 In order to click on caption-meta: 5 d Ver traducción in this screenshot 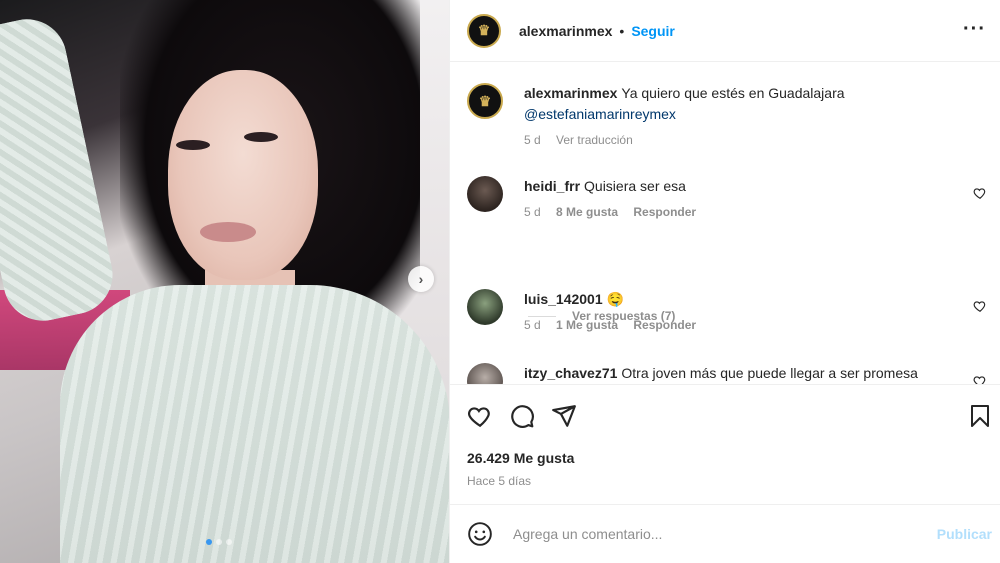, I will do `click(584, 140)`.